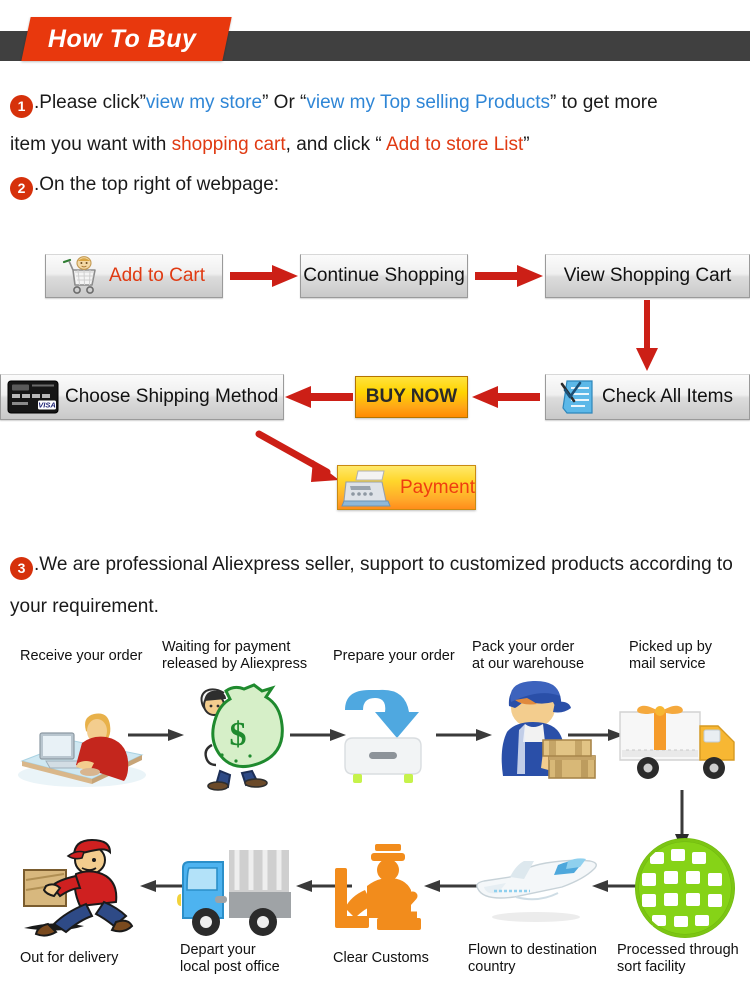 This screenshot has width=750, height=996. I want to click on flow-label-pack-your-order: Pack your order at our warehouse, so click(544, 656).